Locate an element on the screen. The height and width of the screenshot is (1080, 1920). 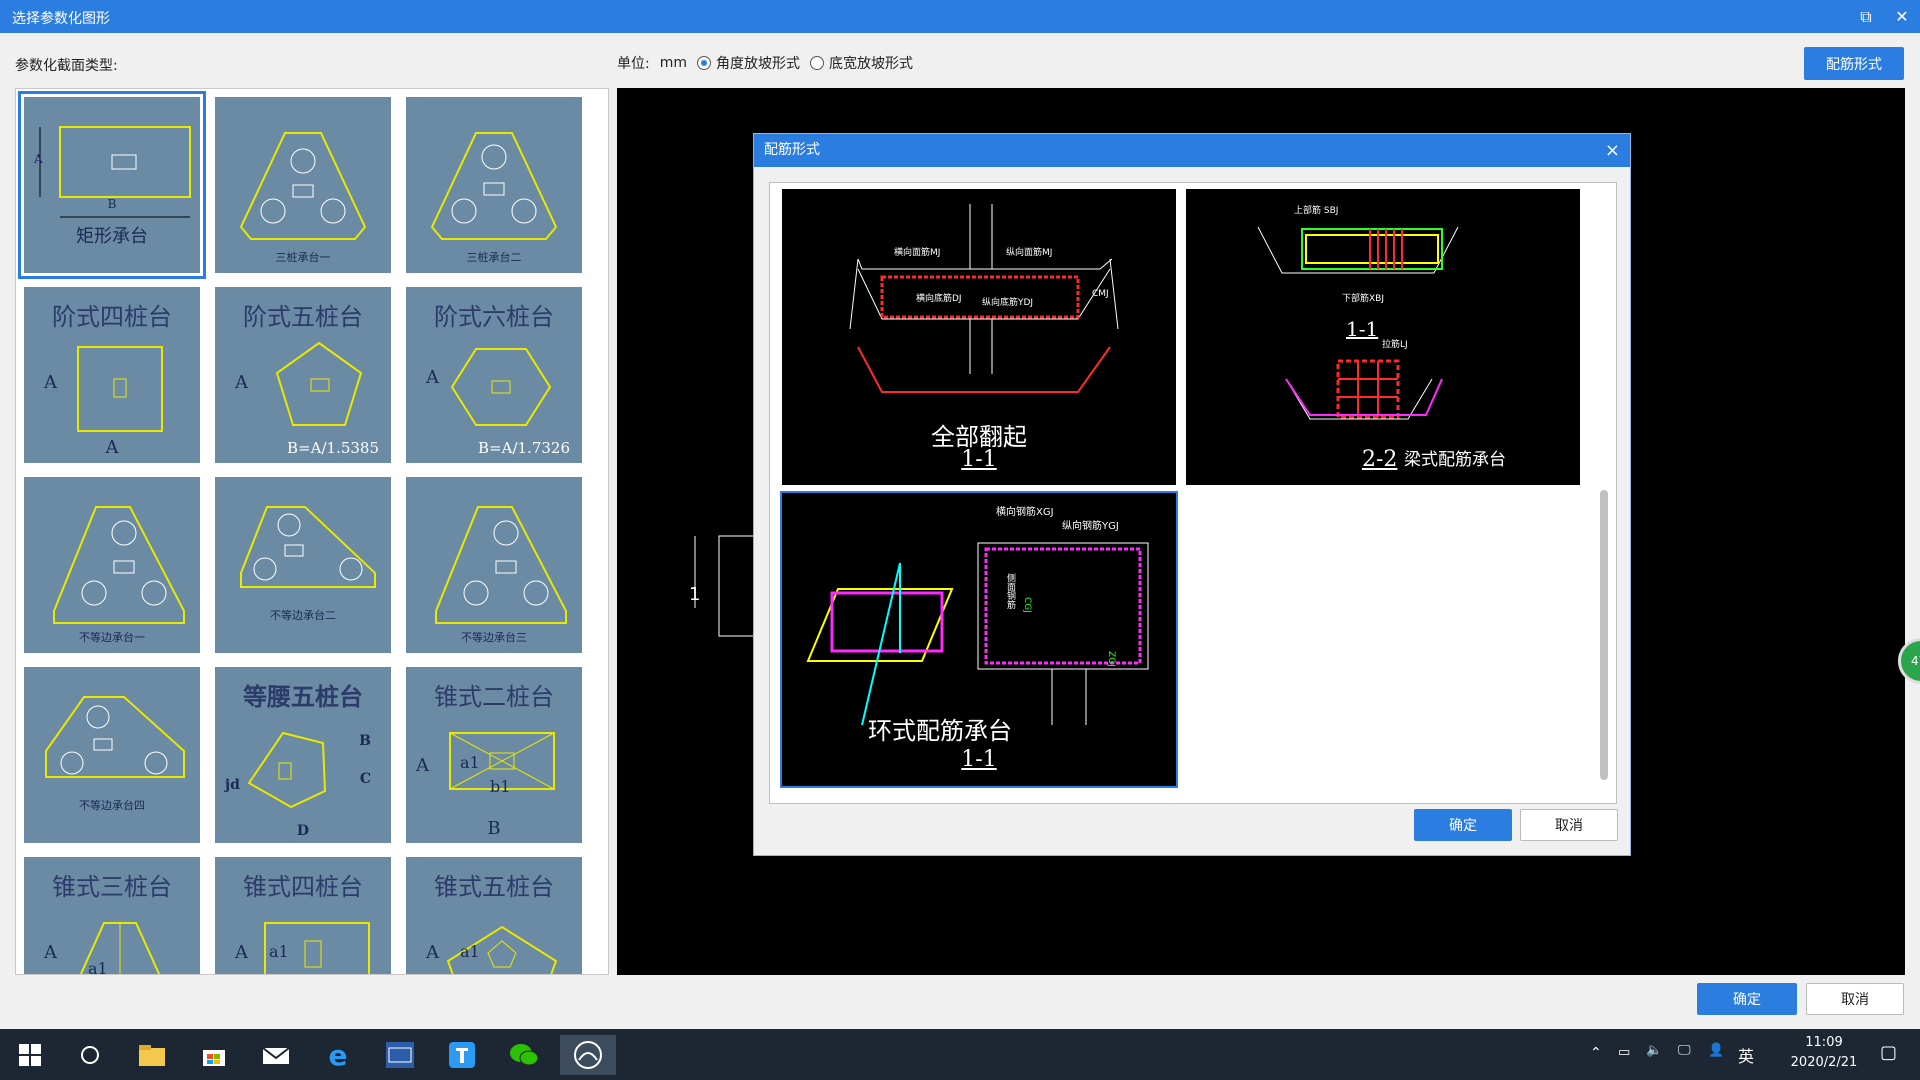
window-title: 选择参数化图形 is located at coordinates (61, 19).